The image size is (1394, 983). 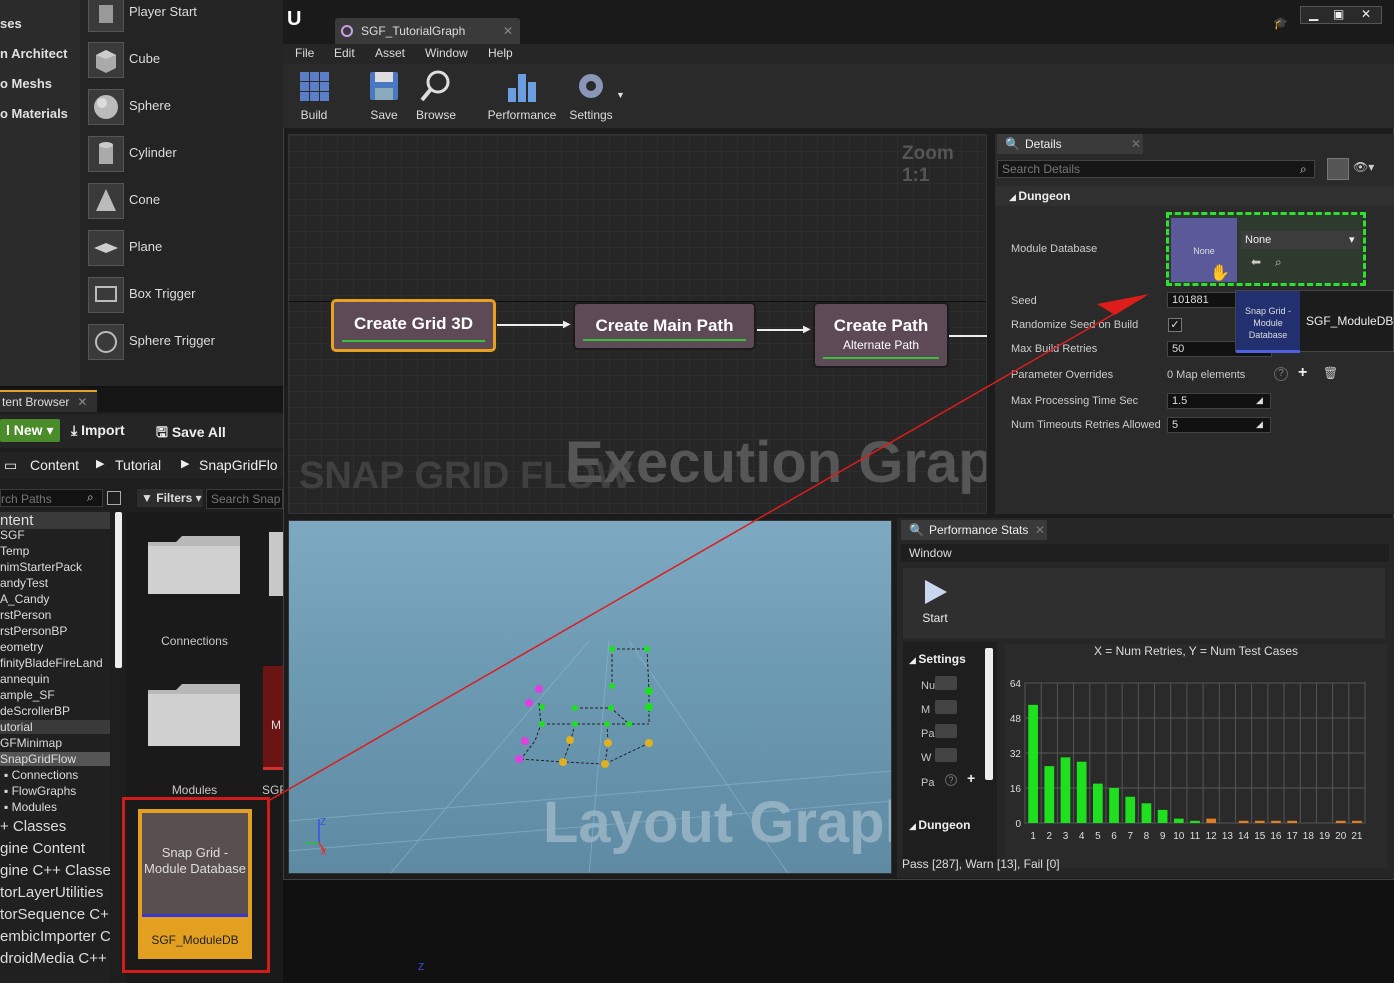 What do you see at coordinates (14, 551) in the screenshot?
I see `tree-item: Temp` at bounding box center [14, 551].